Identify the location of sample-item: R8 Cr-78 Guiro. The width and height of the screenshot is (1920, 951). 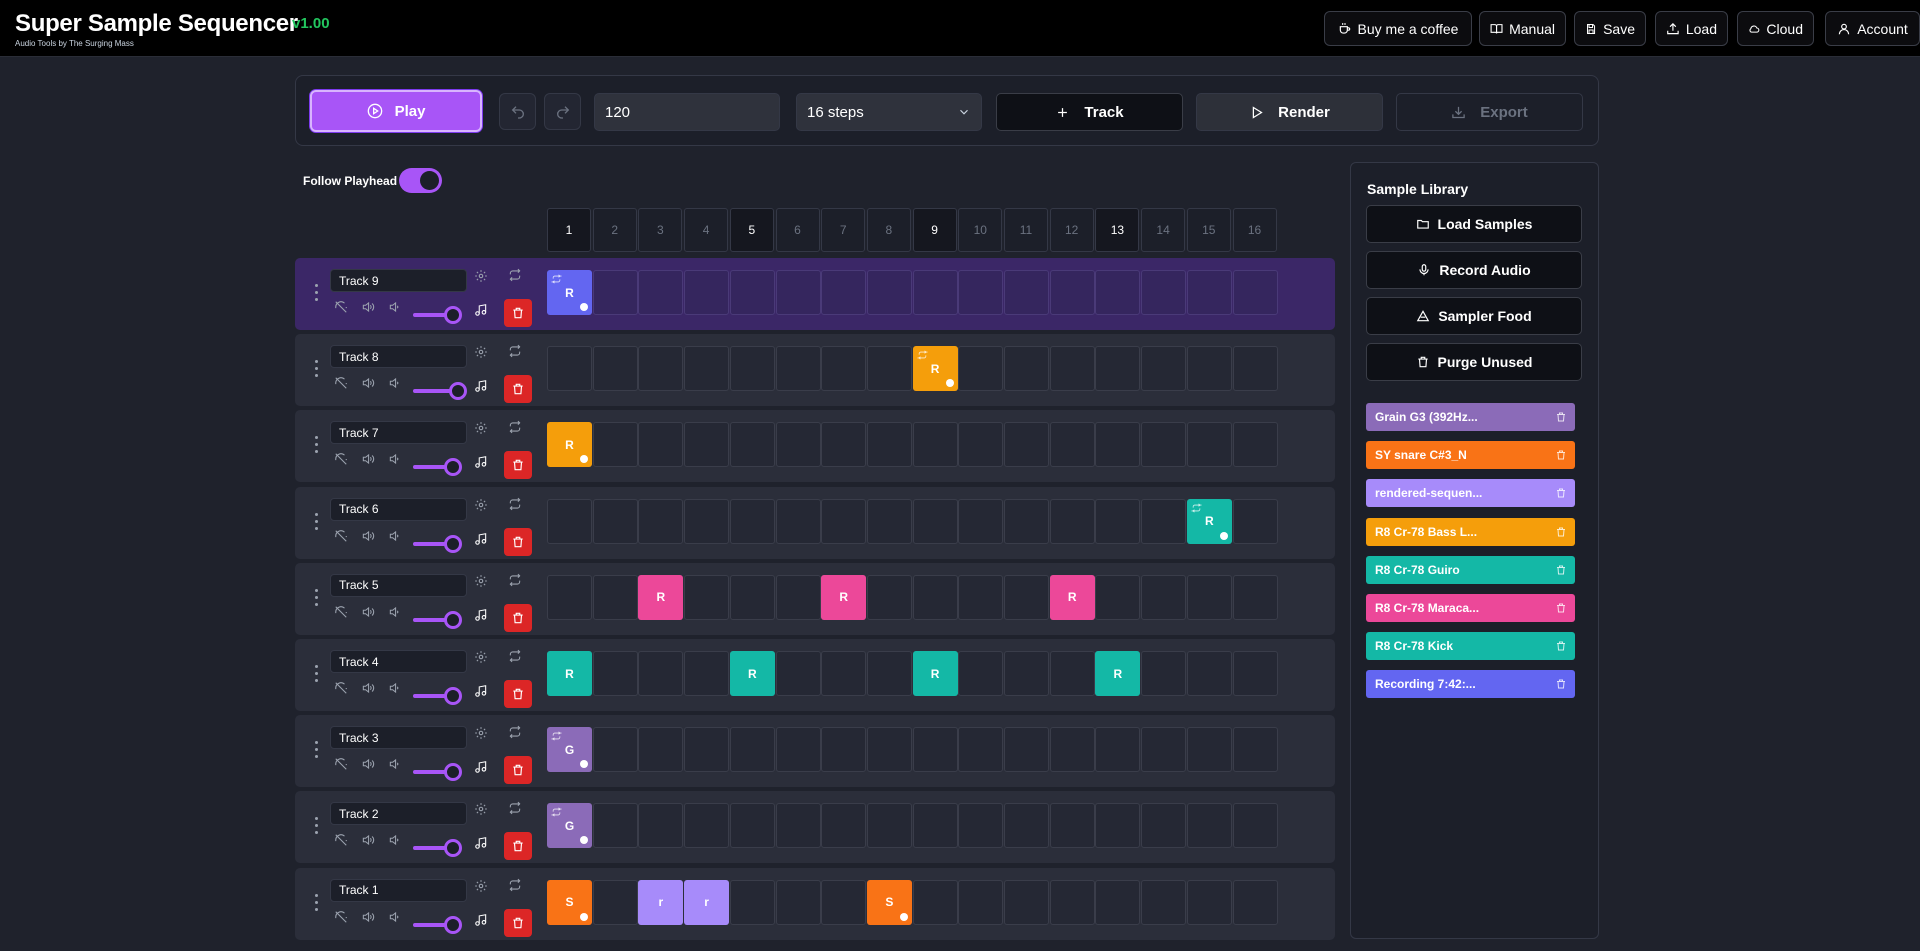
(1470, 569).